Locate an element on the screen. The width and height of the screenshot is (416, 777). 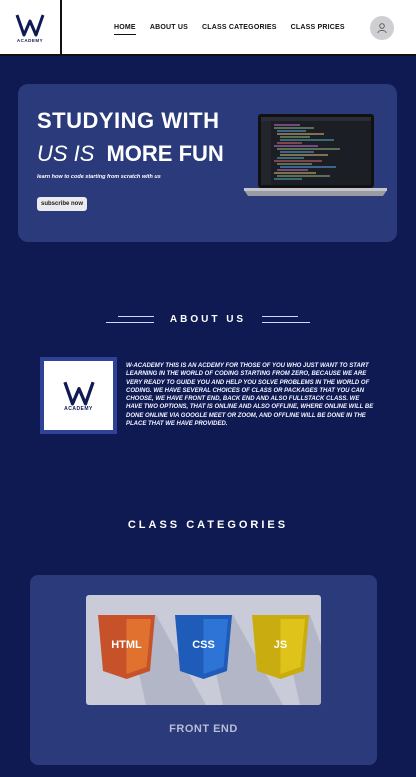
front-end-badges-image: HTML CSS JS is located at coordinates (203, 650).